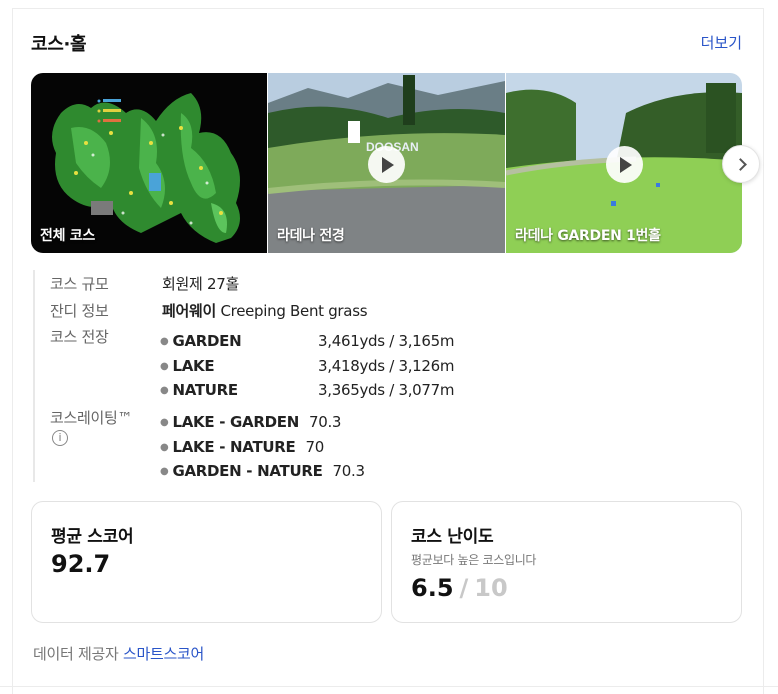 This screenshot has height=694, width=778. What do you see at coordinates (201, 341) in the screenshot?
I see `length-row: ● GARDEN` at bounding box center [201, 341].